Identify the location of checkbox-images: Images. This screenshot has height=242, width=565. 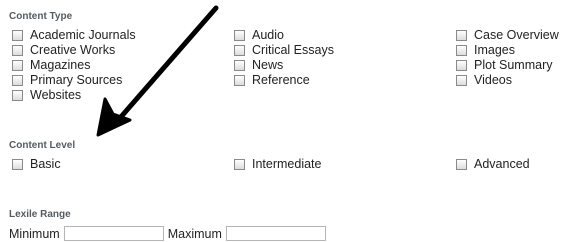
(485, 50).